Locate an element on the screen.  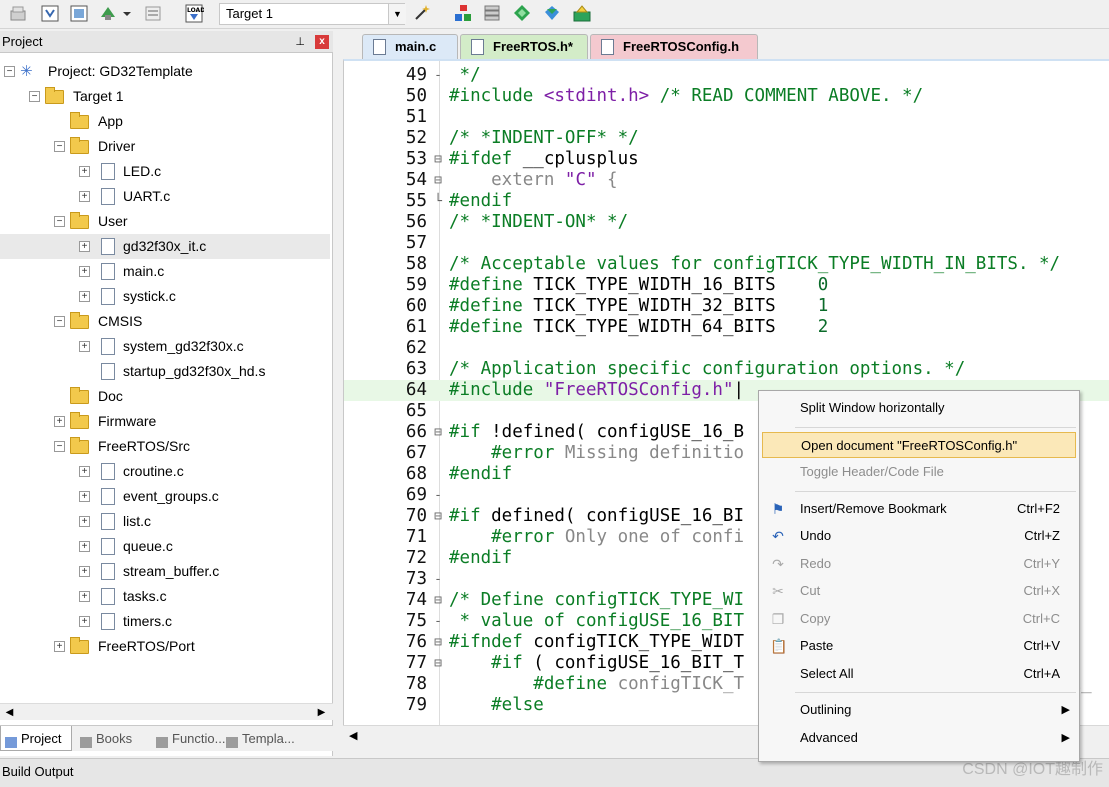
tree-item: + list.c is located at coordinates (165, 521).